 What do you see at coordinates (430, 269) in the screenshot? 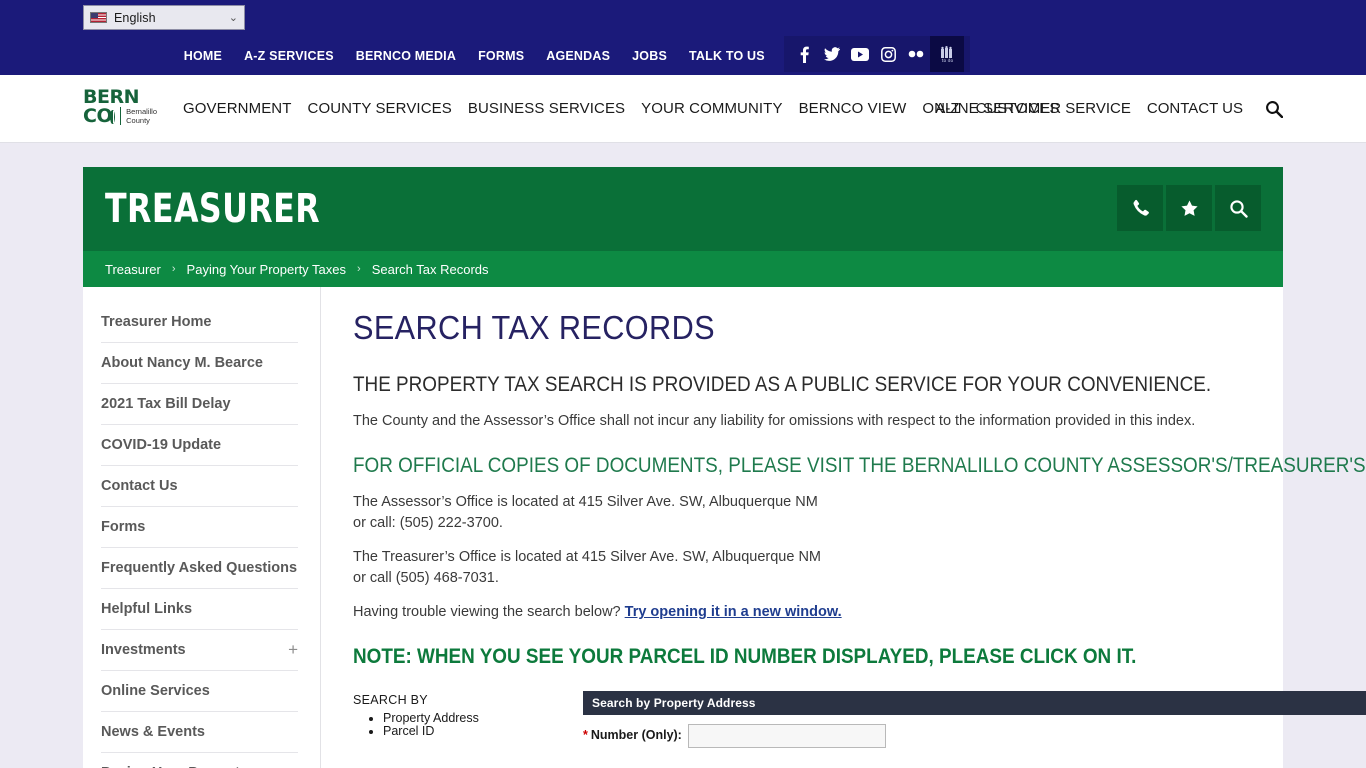
I see `breadcrumb-search-tax-records: Search Tax Records` at bounding box center [430, 269].